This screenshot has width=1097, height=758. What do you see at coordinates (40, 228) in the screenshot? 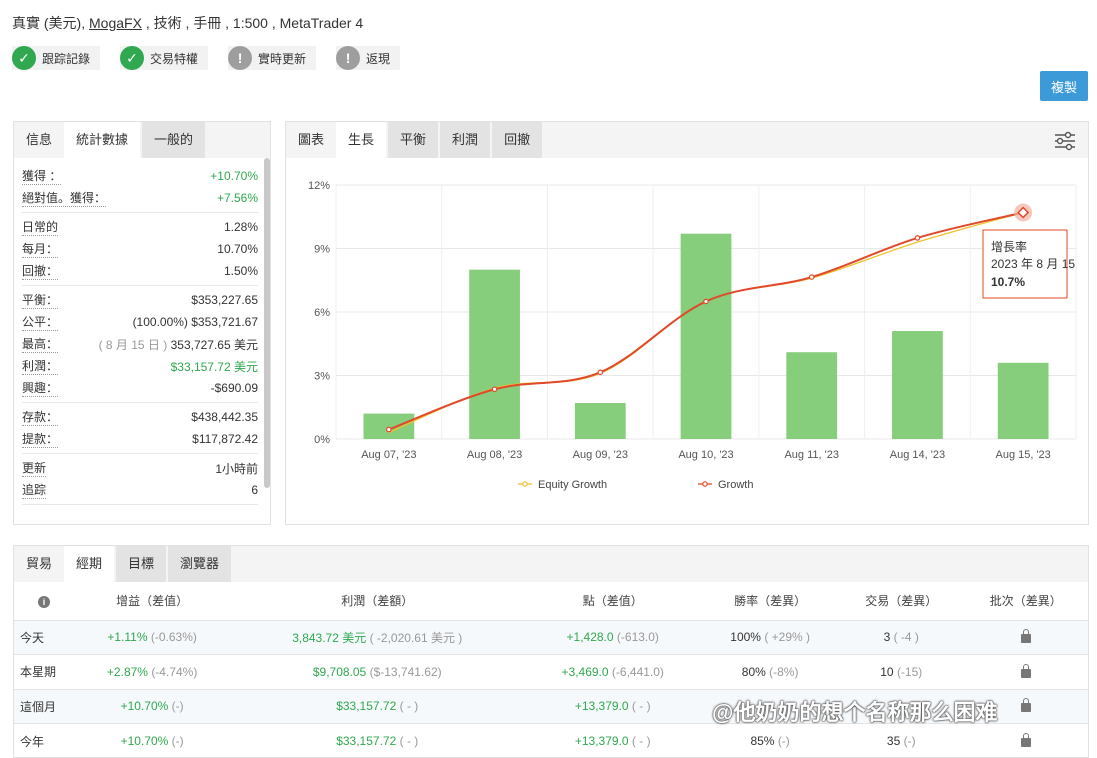
I see `stat-label: 日常的` at bounding box center [40, 228].